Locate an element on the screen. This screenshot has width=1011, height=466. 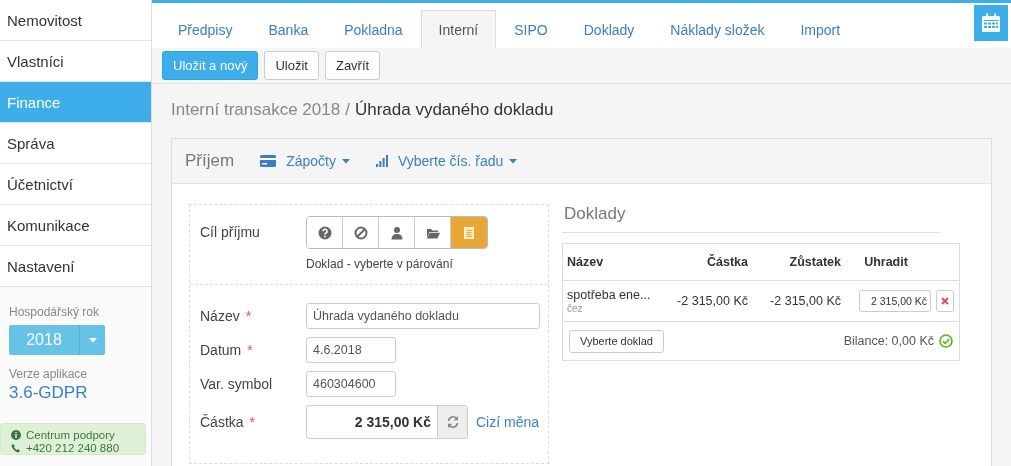
input-field: Úhrada vydaného dokladu is located at coordinates (423, 316).